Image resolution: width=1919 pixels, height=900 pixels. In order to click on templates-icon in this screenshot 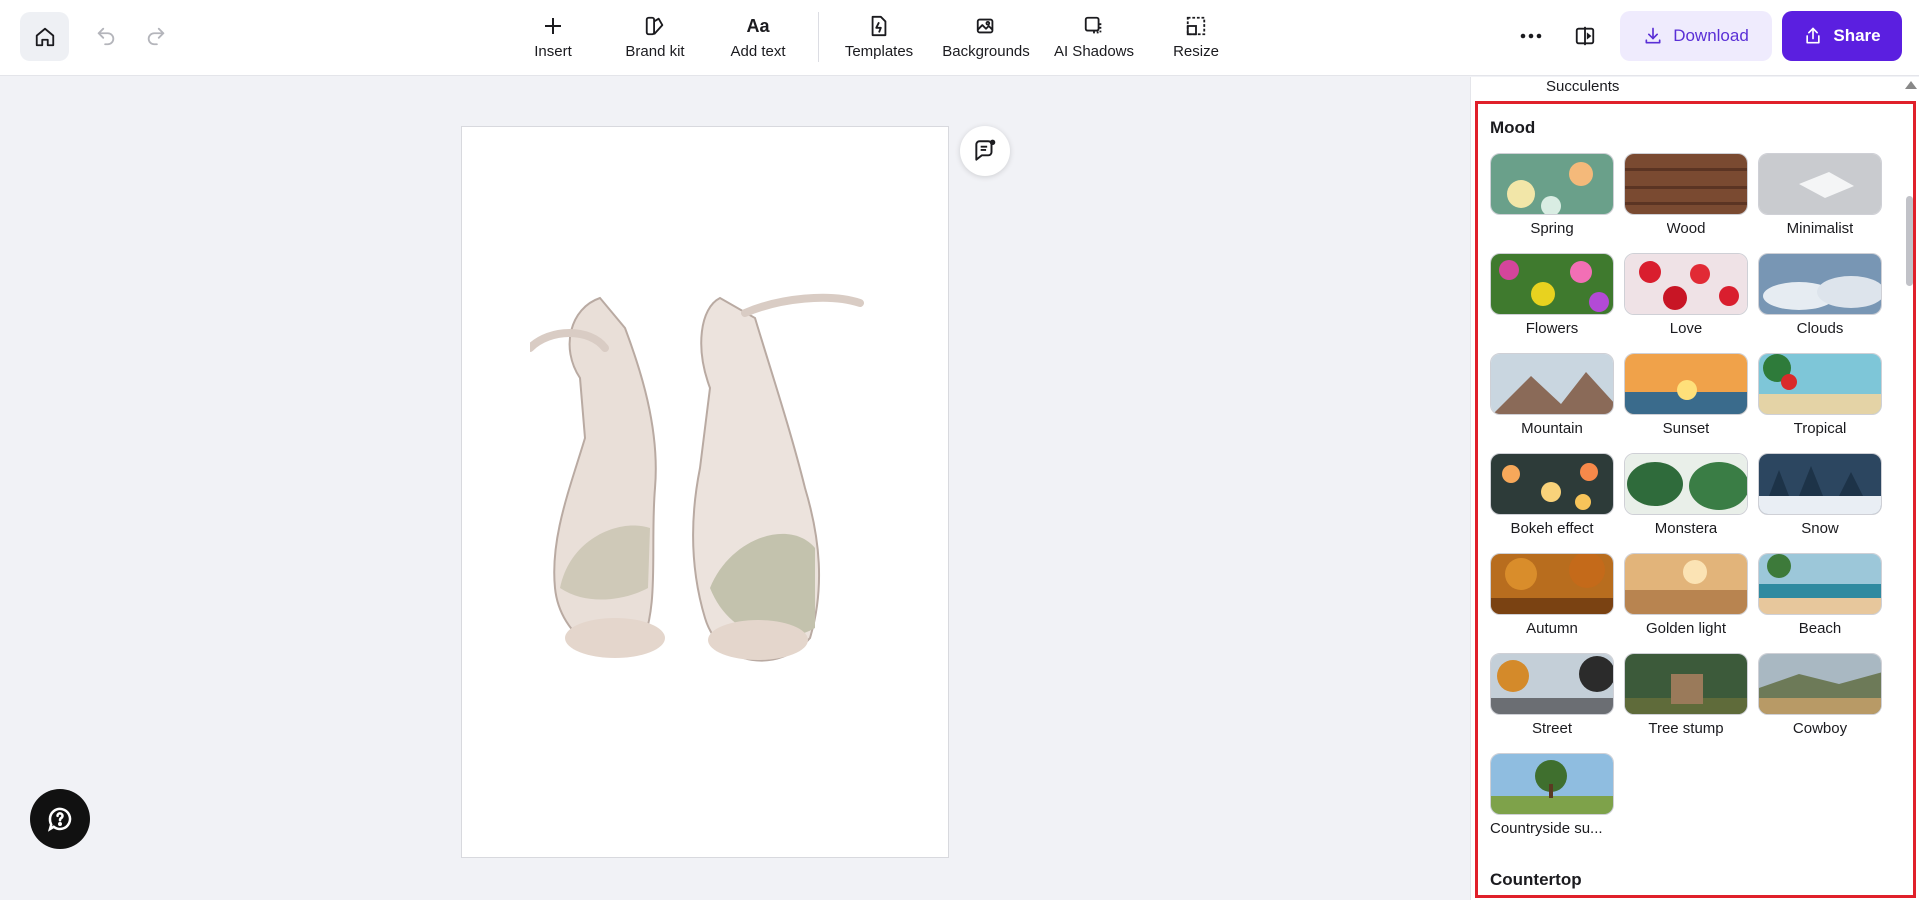, I will do `click(879, 26)`.